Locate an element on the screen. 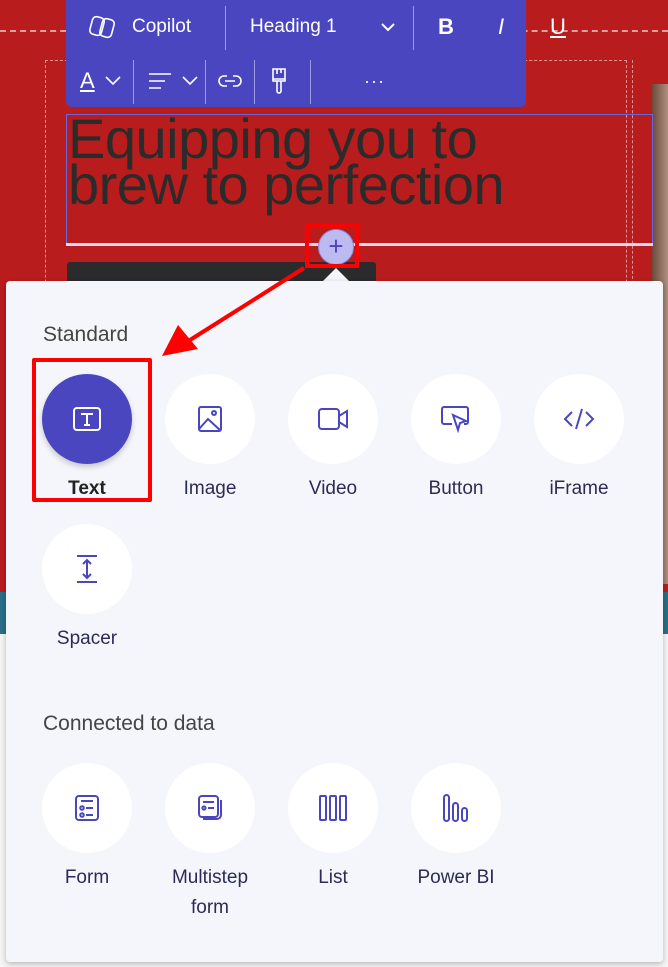 This screenshot has width=668, height=967. panel-pointer is located at coordinates (336, 275).